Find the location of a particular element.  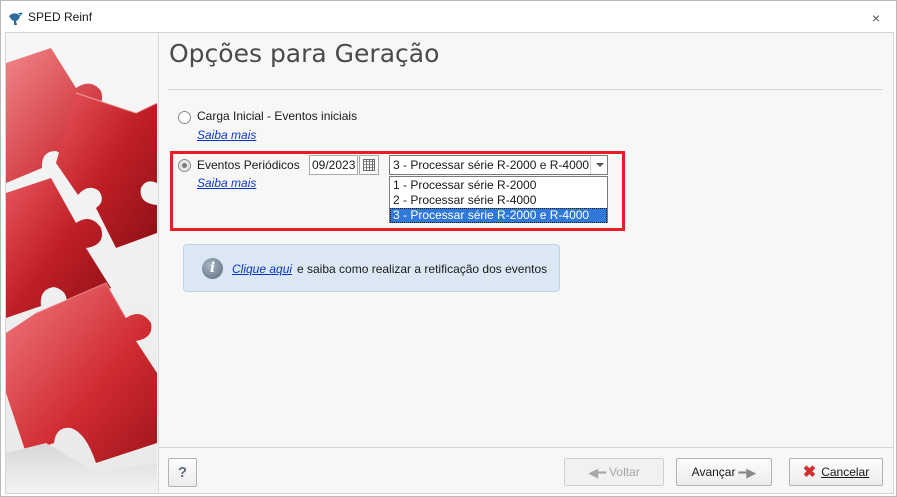

dropdown-option-2: 2 - Processar série R-4000 is located at coordinates (498, 200).